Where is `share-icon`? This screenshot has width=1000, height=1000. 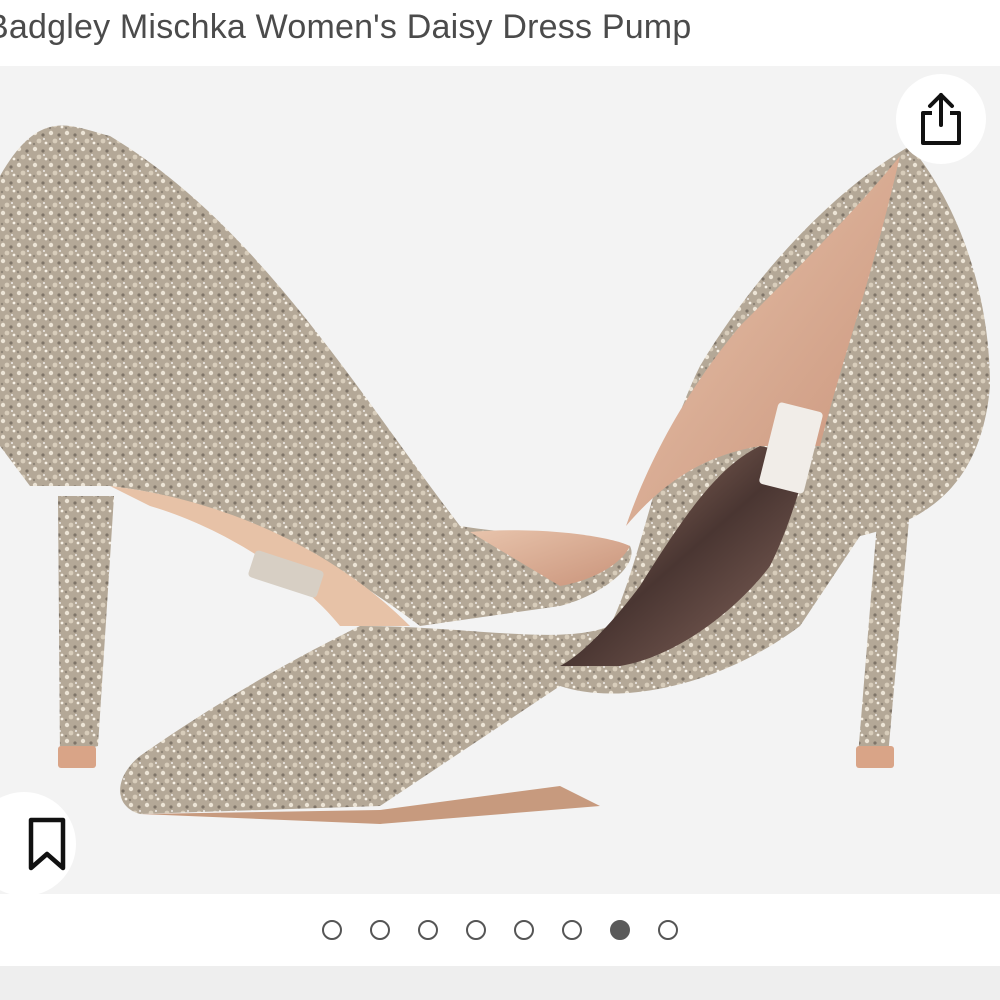 share-icon is located at coordinates (941, 119).